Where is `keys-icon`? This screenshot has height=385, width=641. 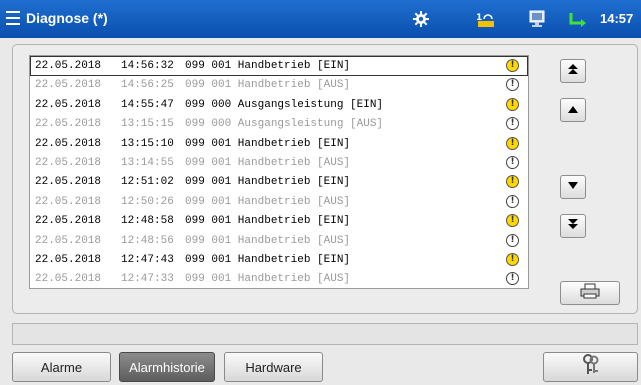 keys-icon is located at coordinates (591, 367).